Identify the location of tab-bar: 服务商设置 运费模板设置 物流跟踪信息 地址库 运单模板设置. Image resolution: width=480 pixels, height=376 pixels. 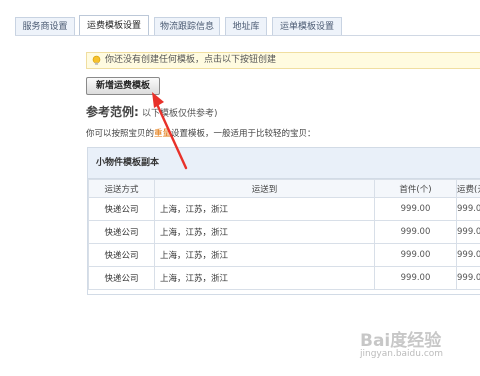
(240, 18).